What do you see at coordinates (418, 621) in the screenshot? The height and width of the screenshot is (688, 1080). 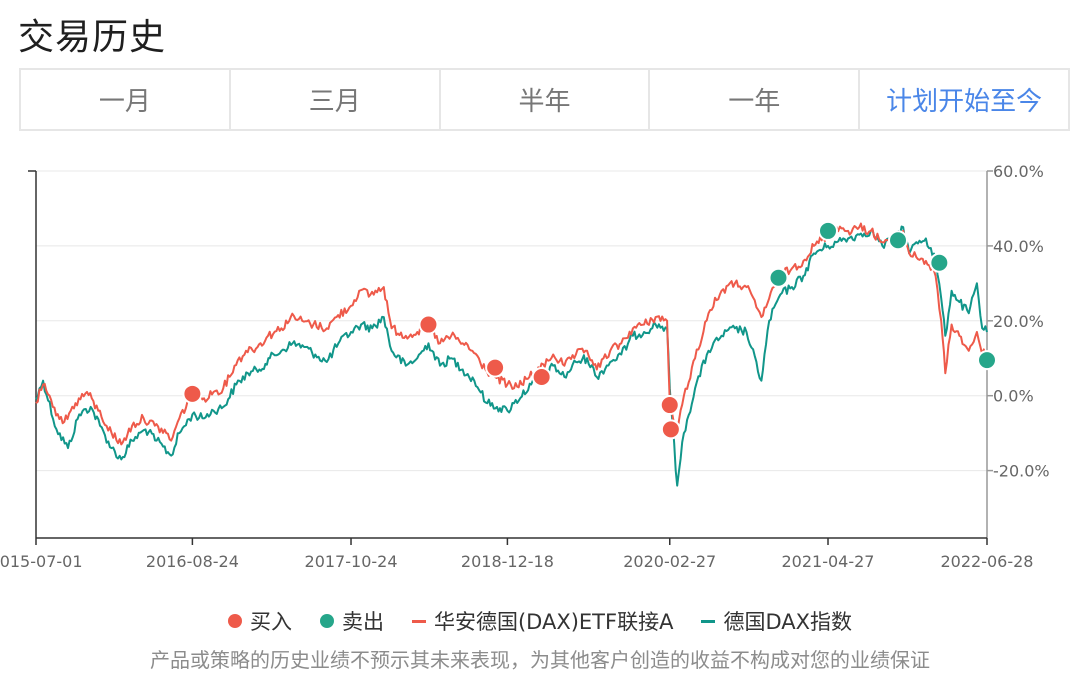 I see `fund-line-icon` at bounding box center [418, 621].